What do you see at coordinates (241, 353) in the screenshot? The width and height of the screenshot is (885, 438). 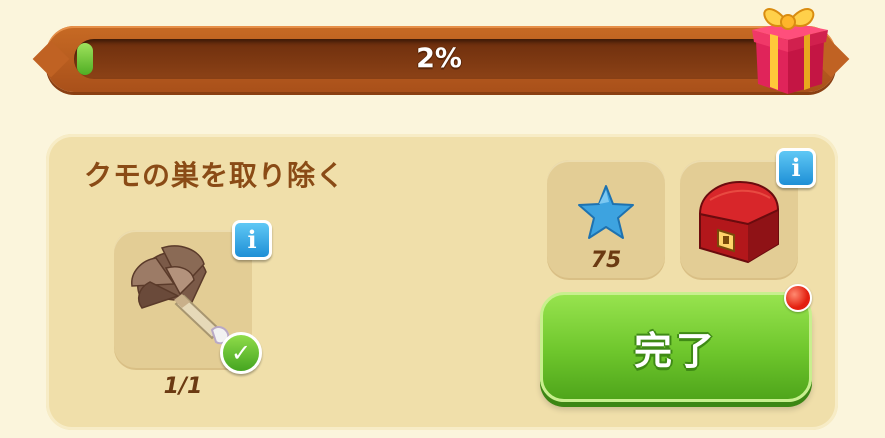 I see `completed-check-icon: ✓` at bounding box center [241, 353].